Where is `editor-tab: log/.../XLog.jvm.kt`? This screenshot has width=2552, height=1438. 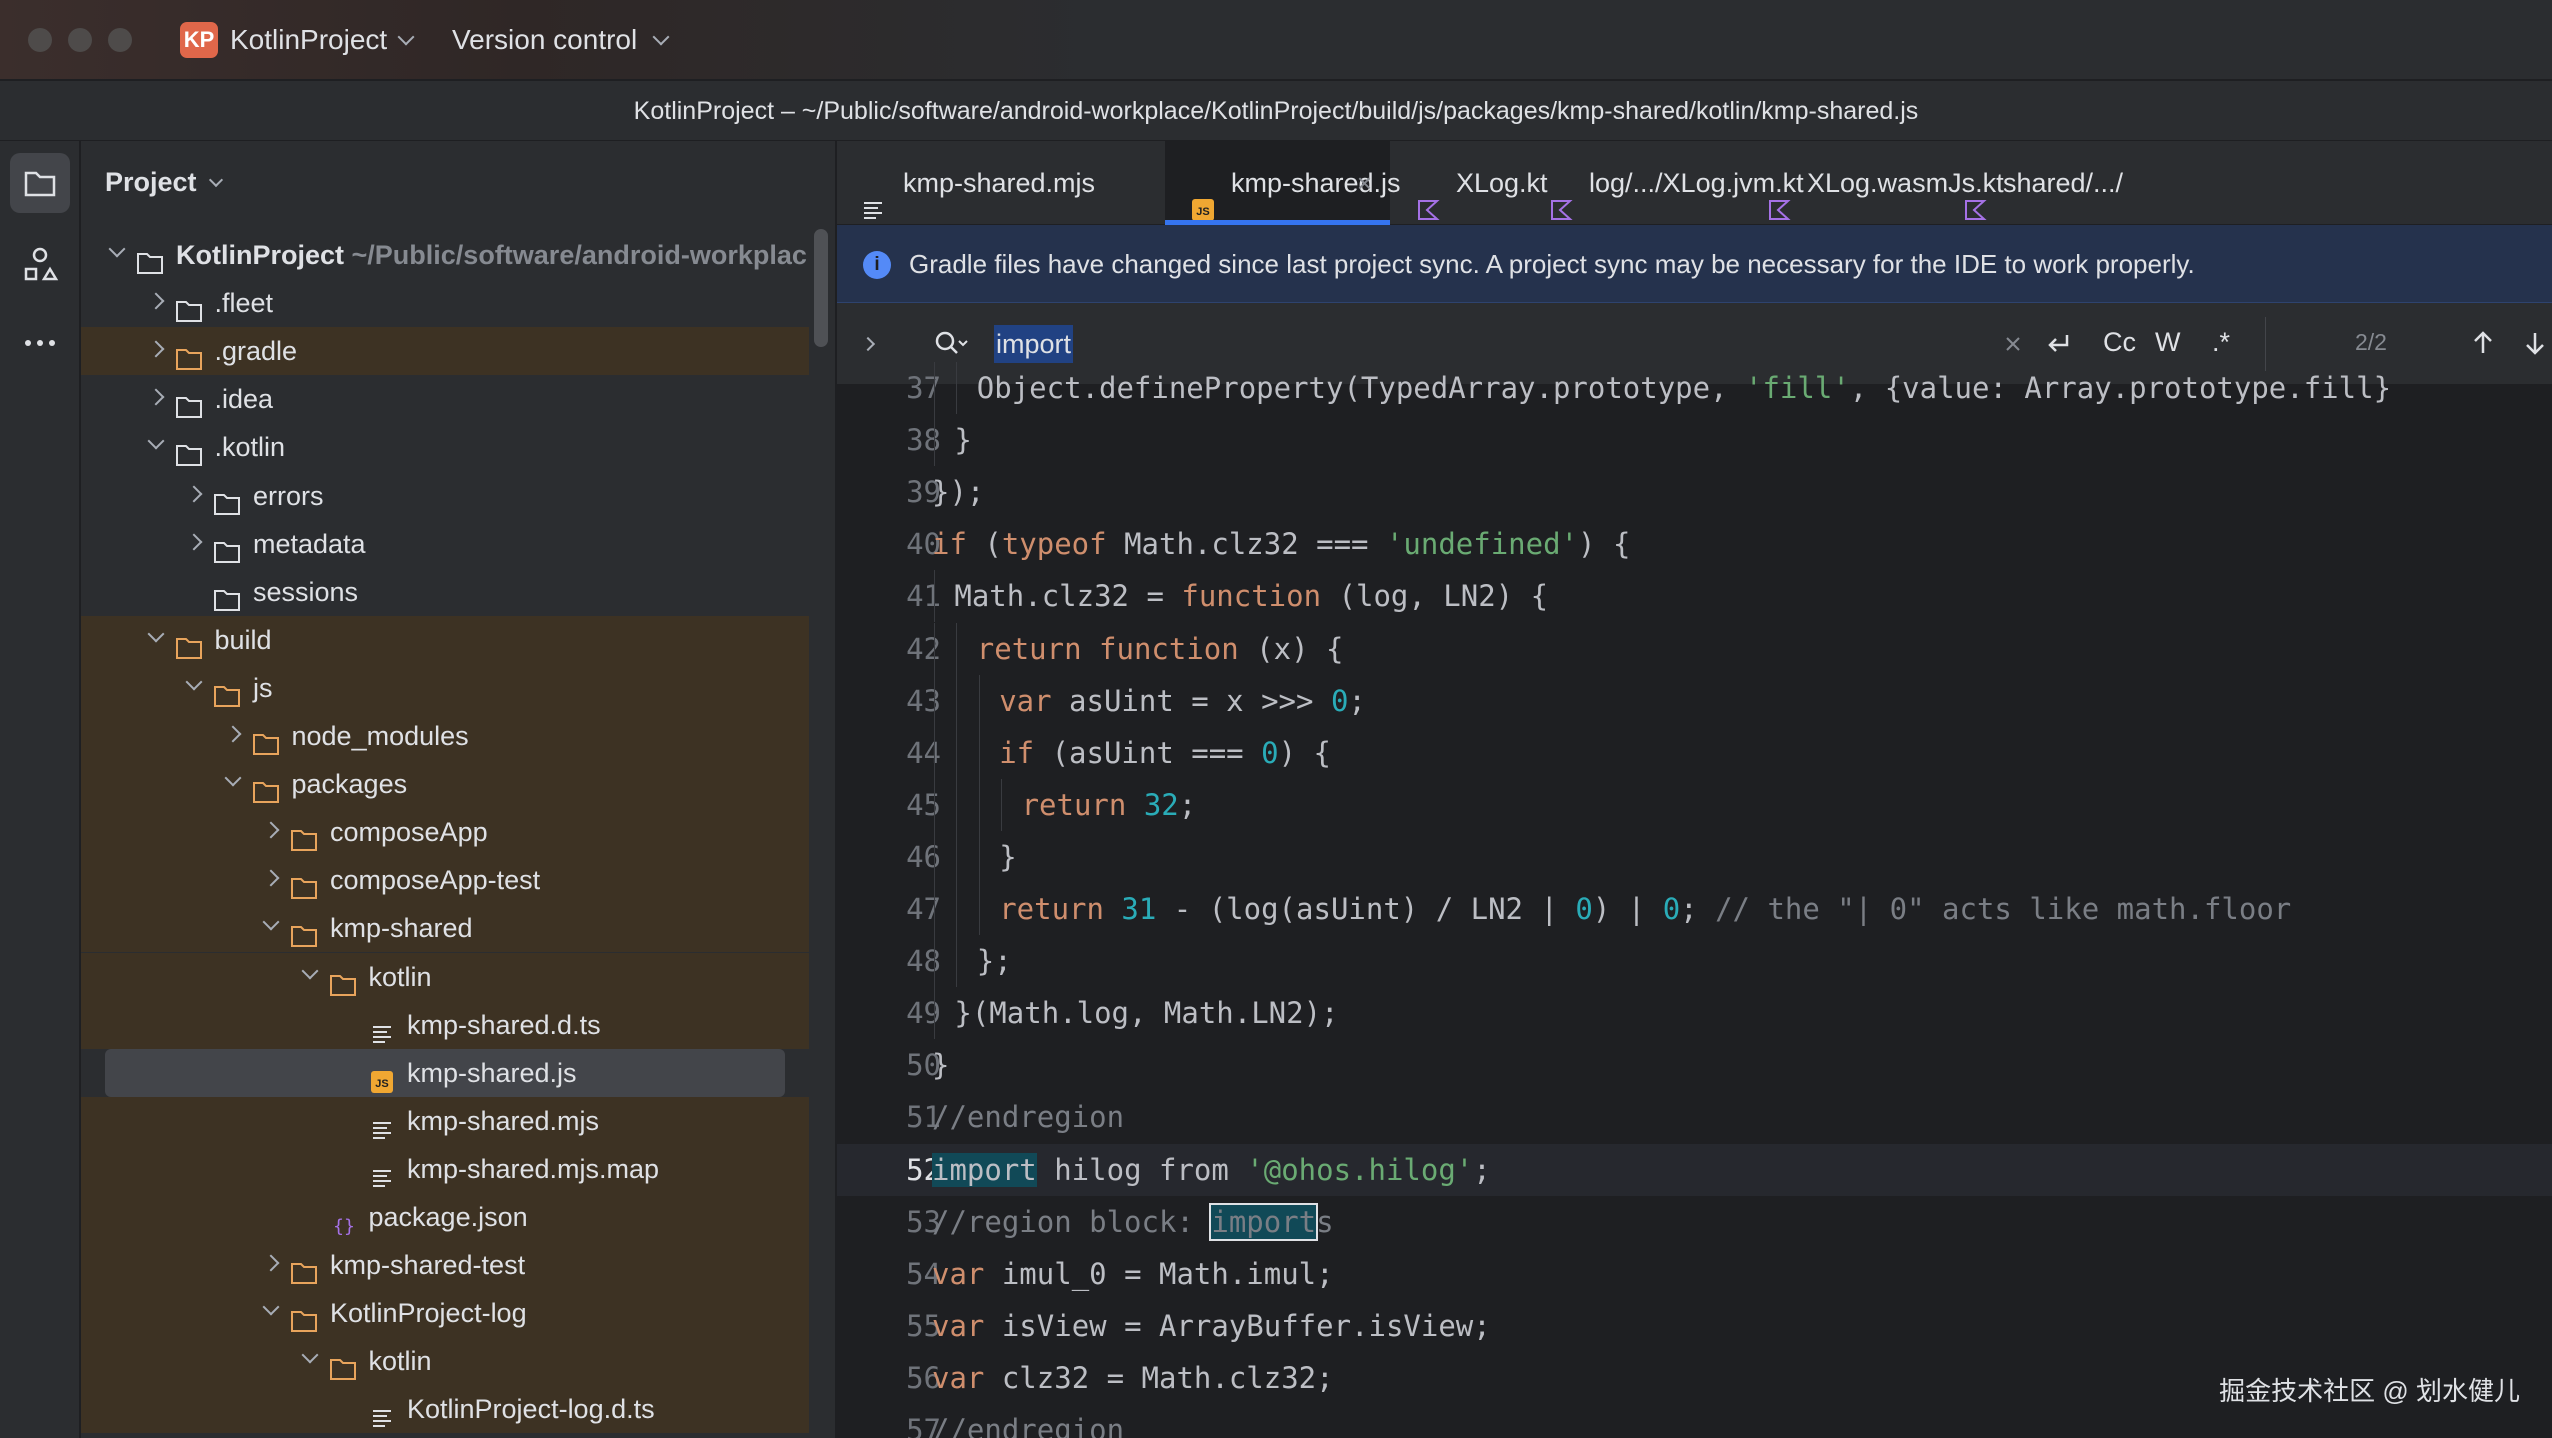 editor-tab: log/.../XLog.jvm.kt is located at coordinates (1663, 183).